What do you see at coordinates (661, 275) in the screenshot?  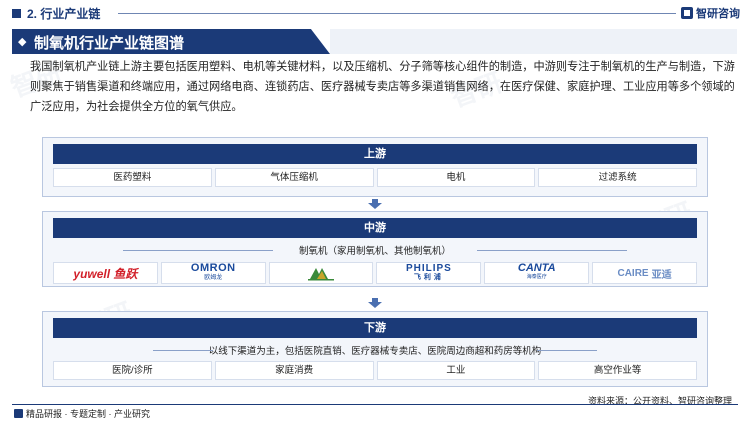 I see `caire-logo-sub: 亚适` at bounding box center [661, 275].